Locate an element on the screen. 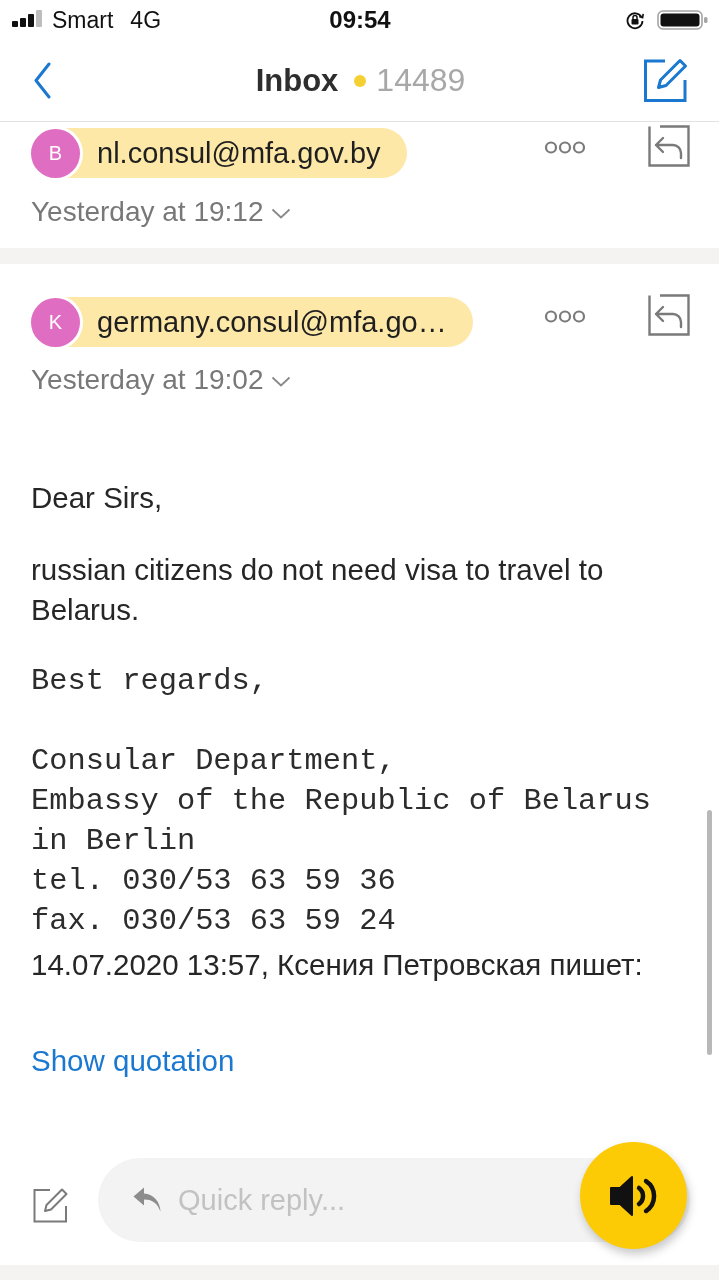 Image resolution: width=719 pixels, height=1280 pixels. avatar: K is located at coordinates (55, 322).